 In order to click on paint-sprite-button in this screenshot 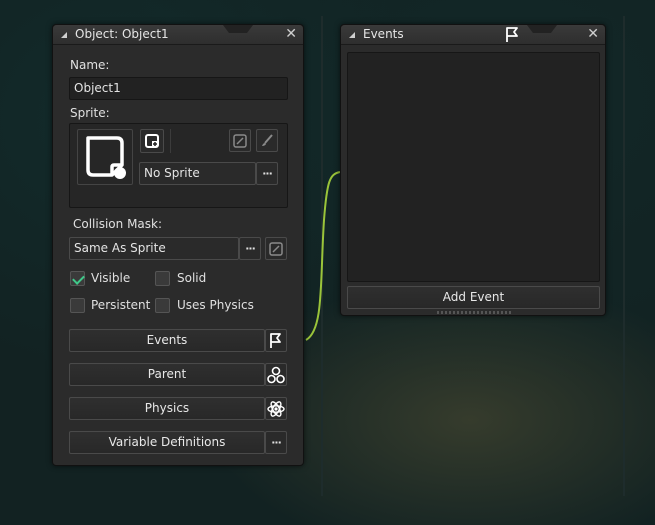, I will do `click(267, 140)`.